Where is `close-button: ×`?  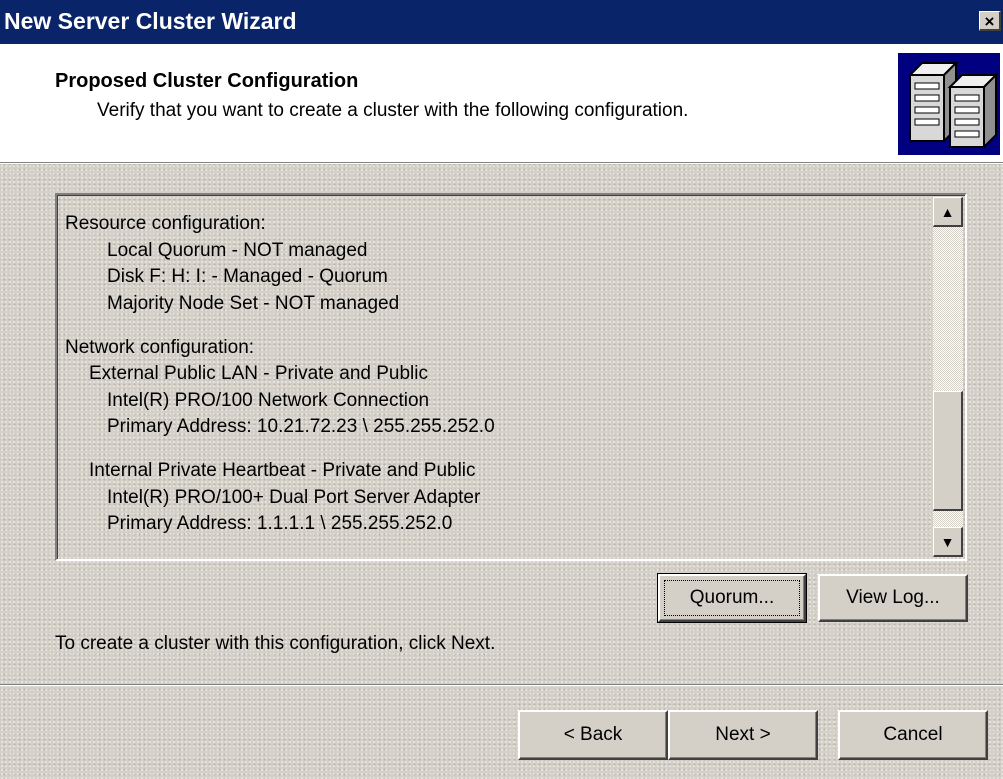
close-button: × is located at coordinates (990, 21).